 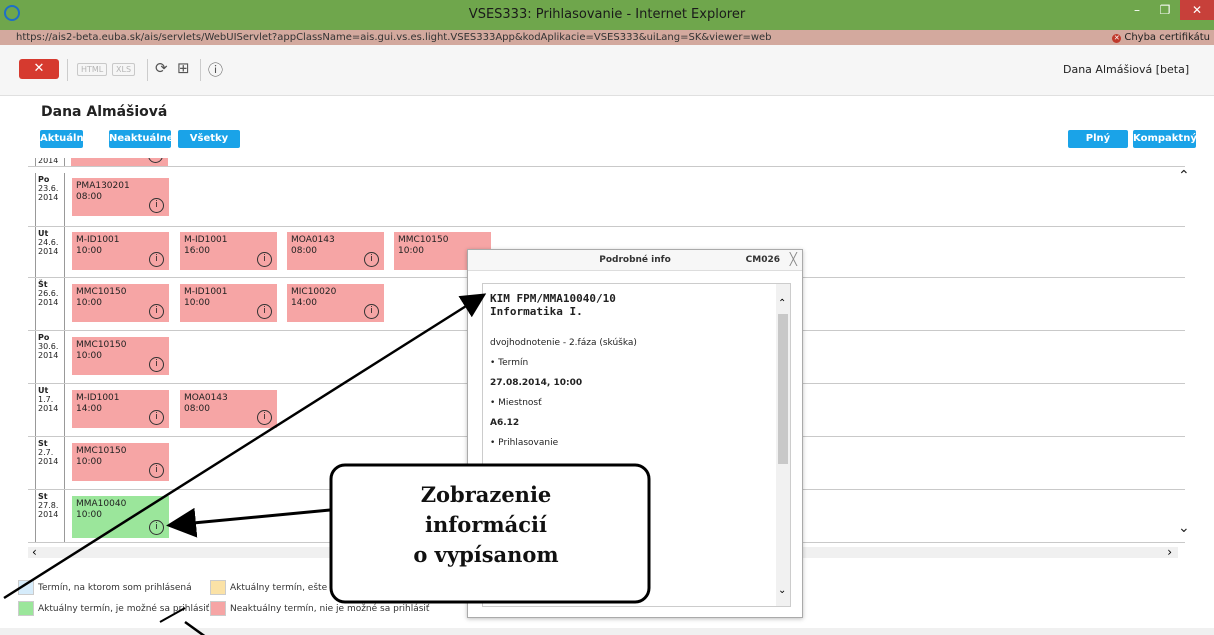 I want to click on table-row: Po 23.6. 2014 PMA130201 08:00 i, so click(x=606, y=200).